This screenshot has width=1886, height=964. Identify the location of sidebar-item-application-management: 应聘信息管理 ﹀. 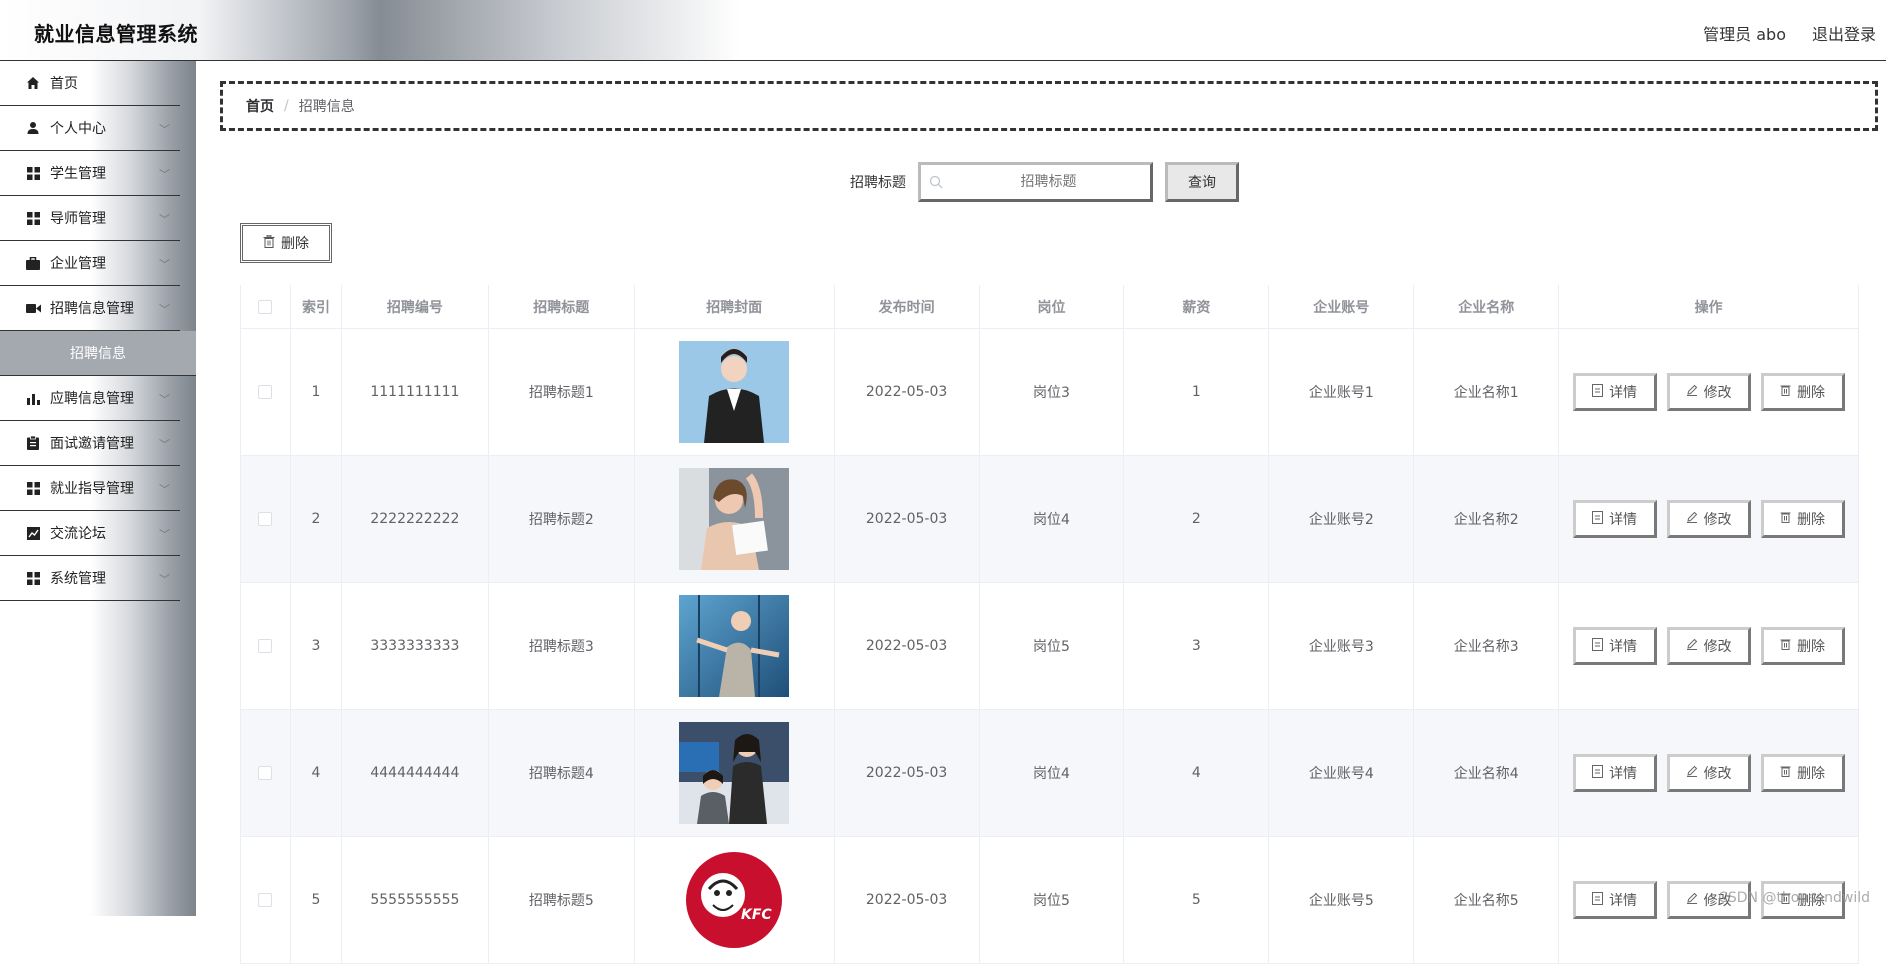
(90, 398).